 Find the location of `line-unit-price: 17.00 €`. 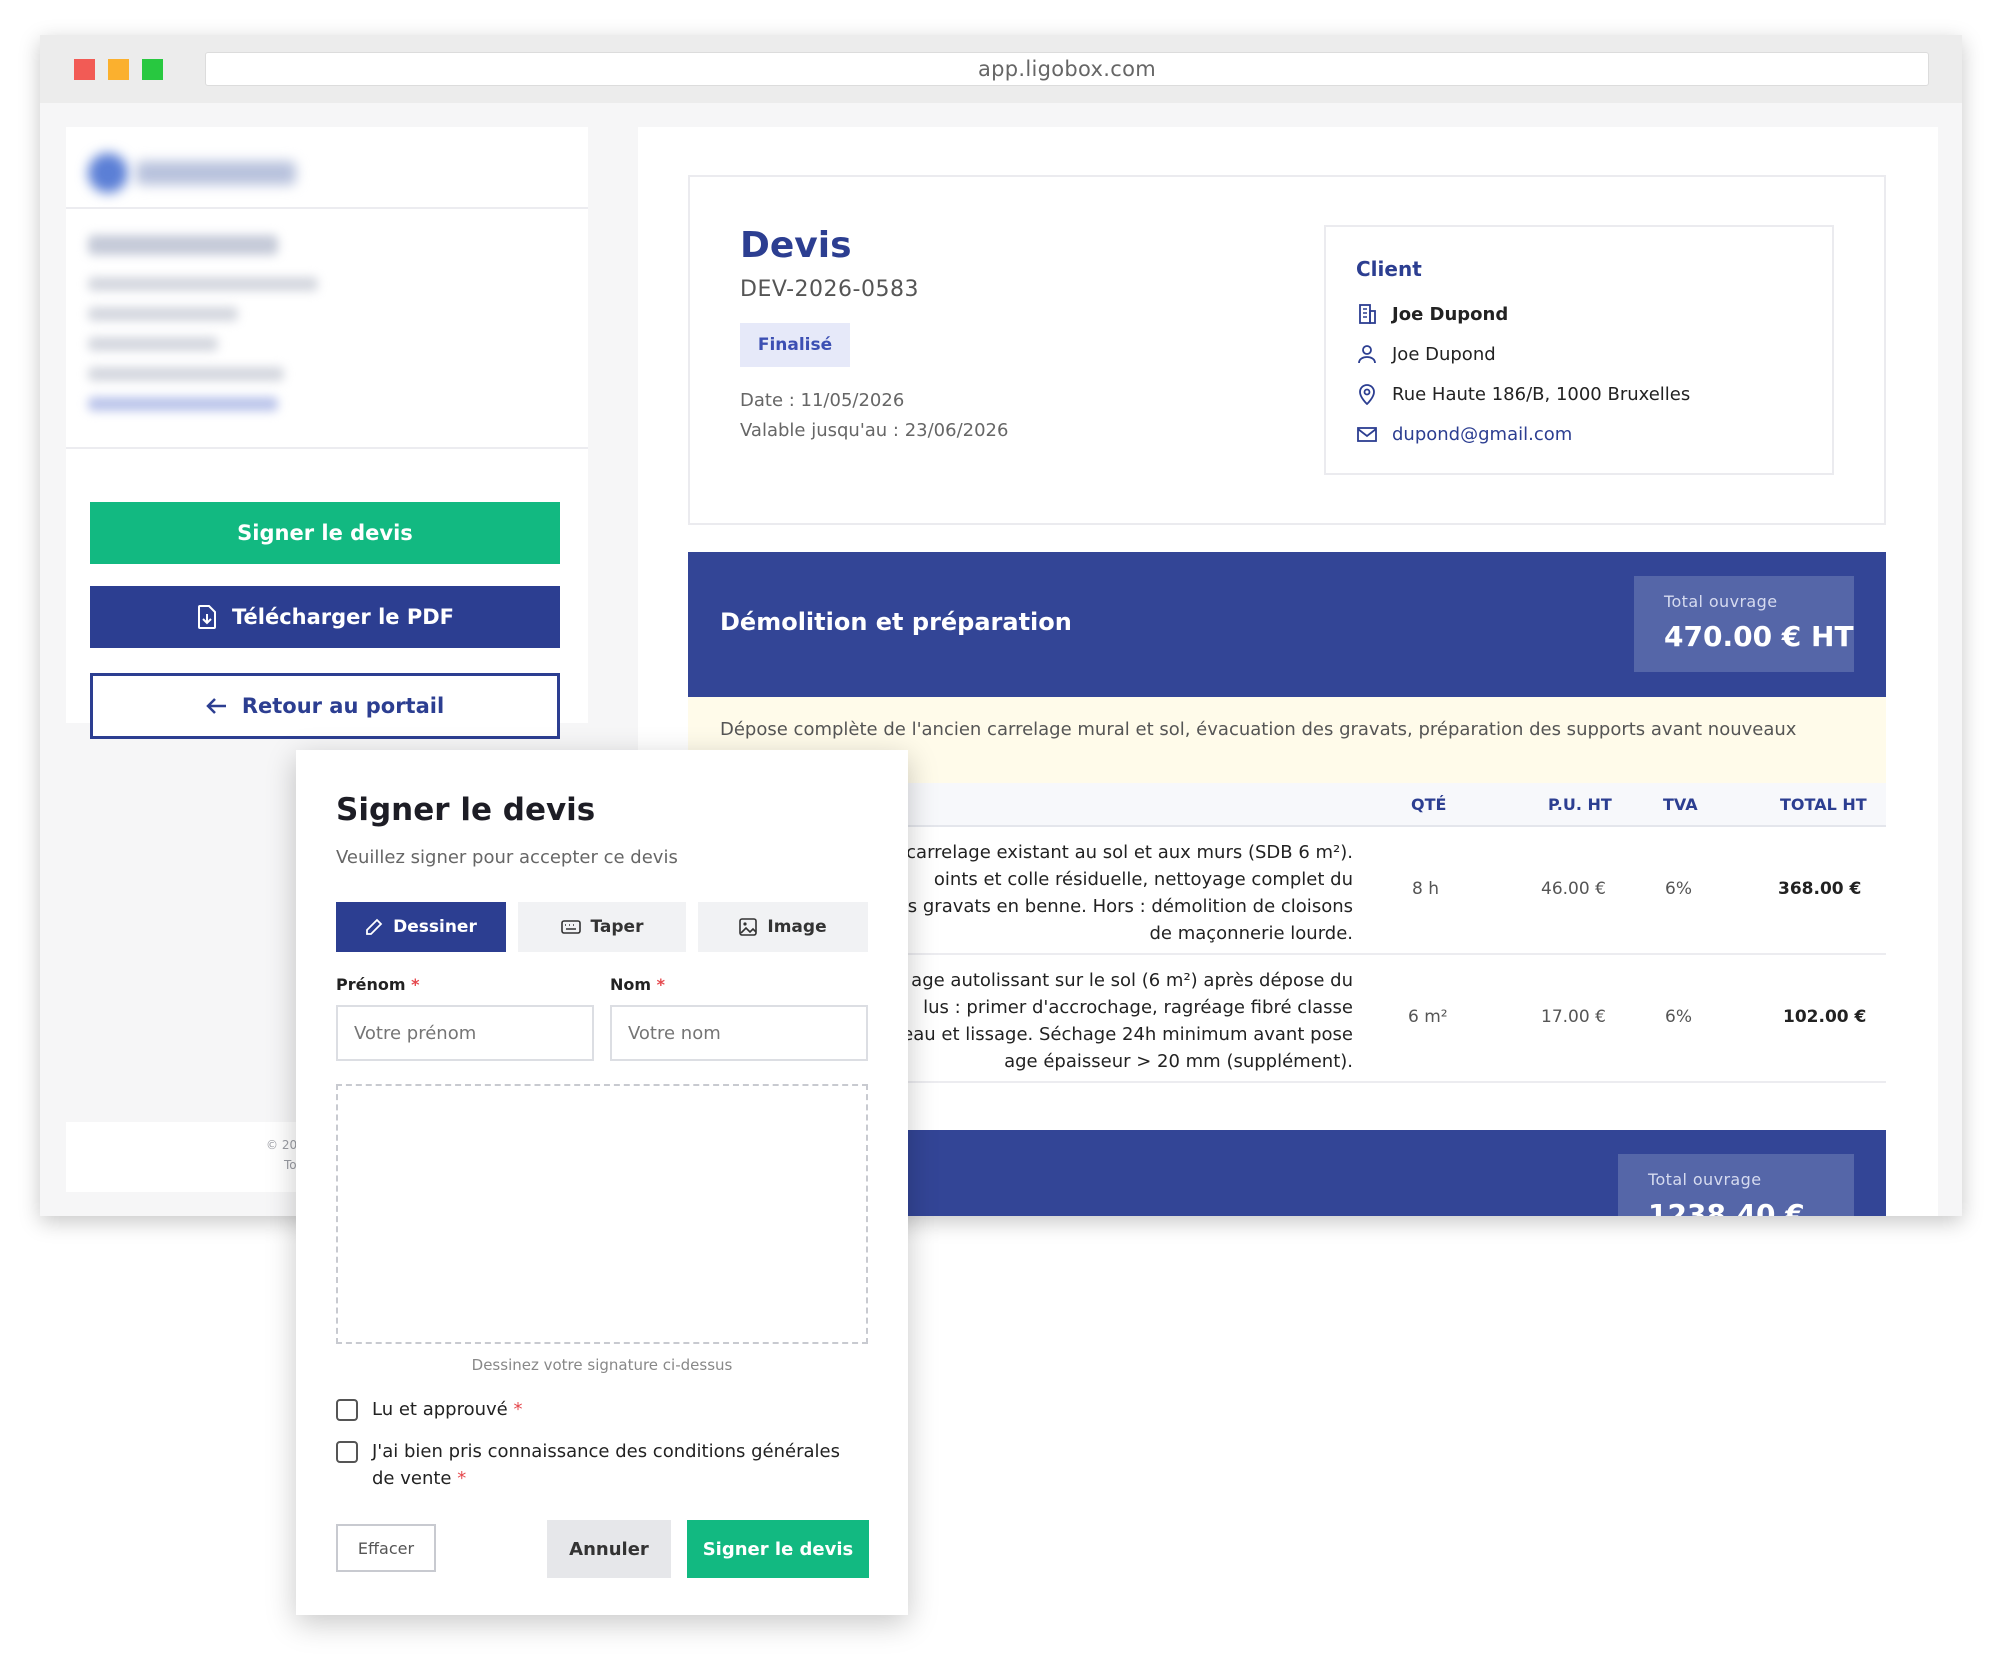

line-unit-price: 17.00 € is located at coordinates (1573, 1017).